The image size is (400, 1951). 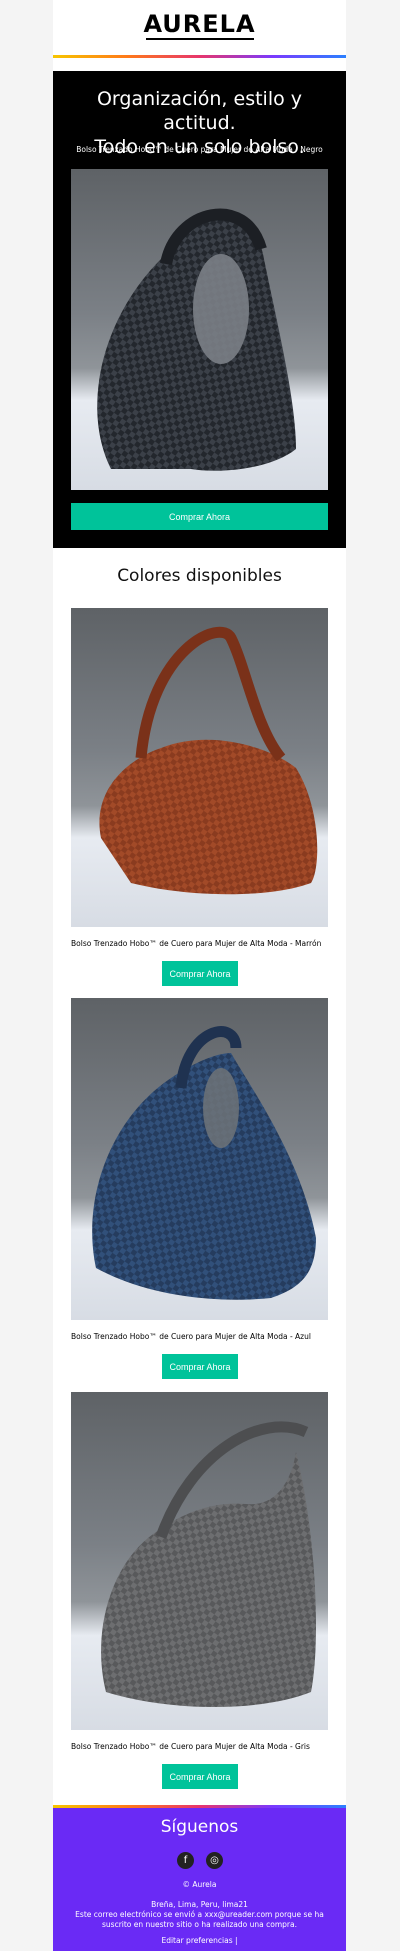 I want to click on logo-underline, so click(x=200, y=39).